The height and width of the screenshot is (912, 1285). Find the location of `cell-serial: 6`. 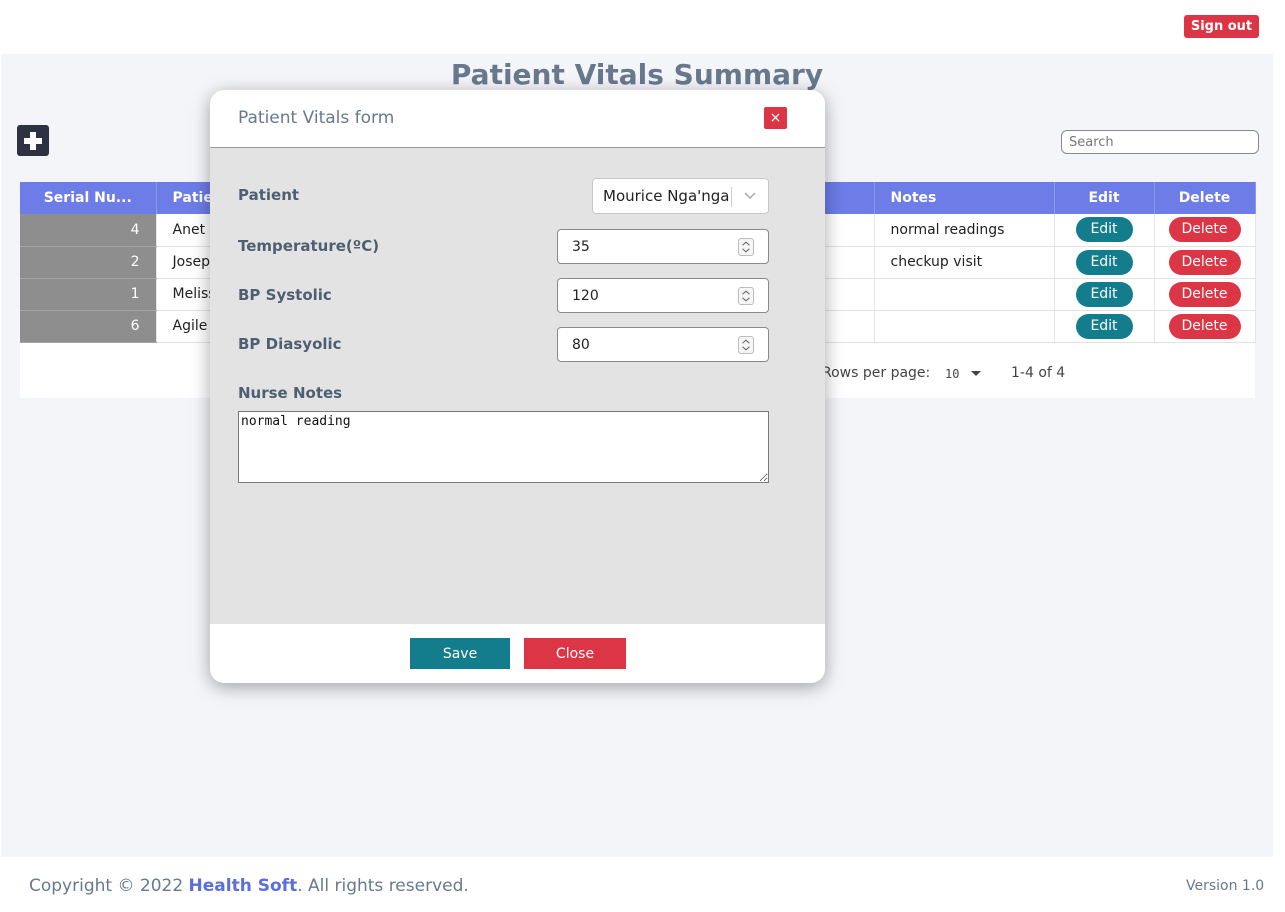

cell-serial: 6 is located at coordinates (88, 326).